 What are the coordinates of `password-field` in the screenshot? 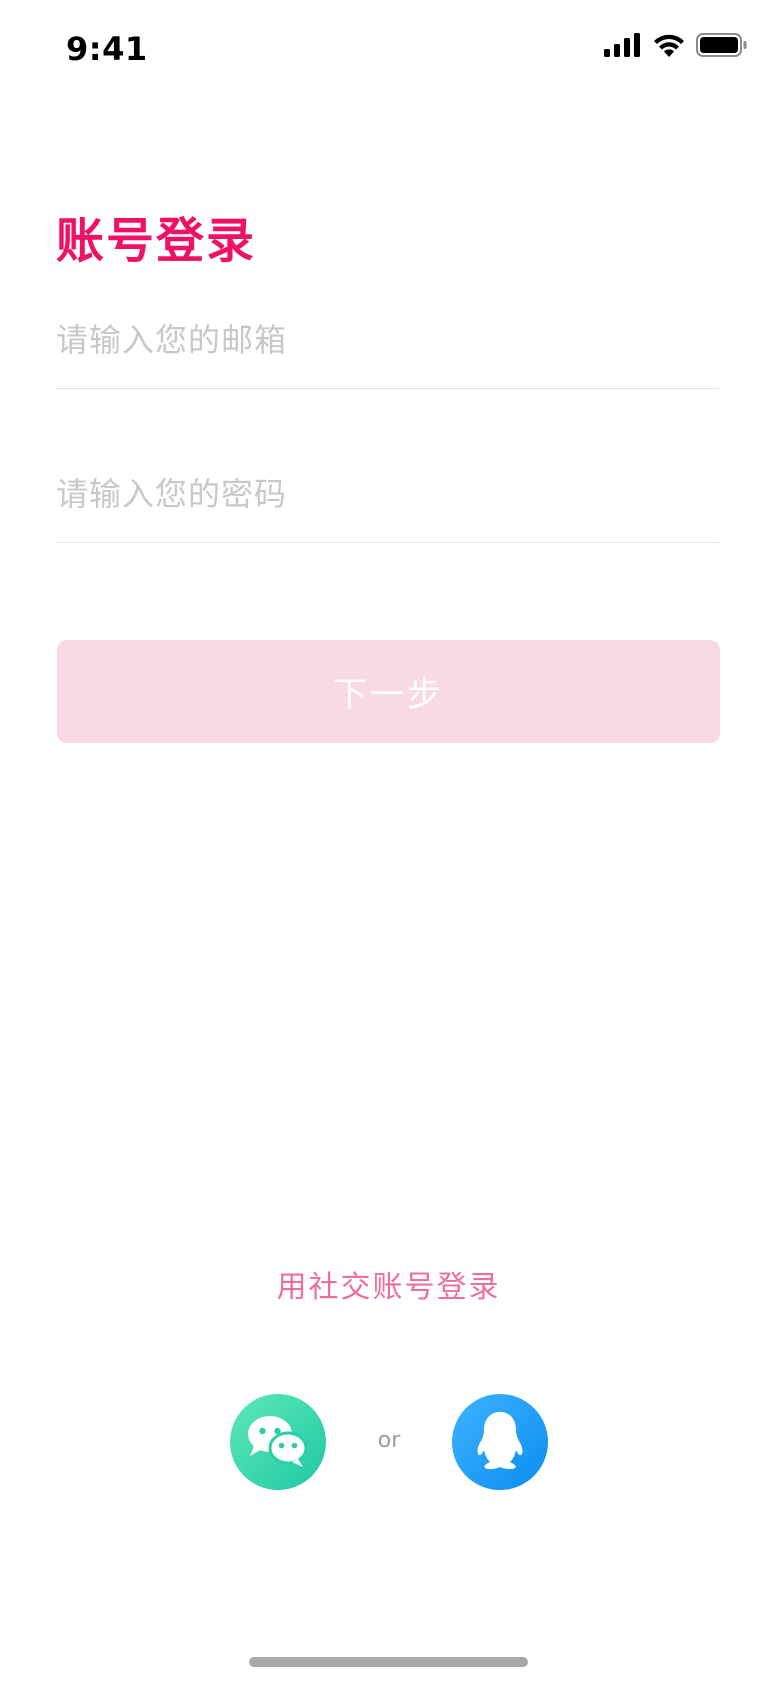 It's located at (387, 494).